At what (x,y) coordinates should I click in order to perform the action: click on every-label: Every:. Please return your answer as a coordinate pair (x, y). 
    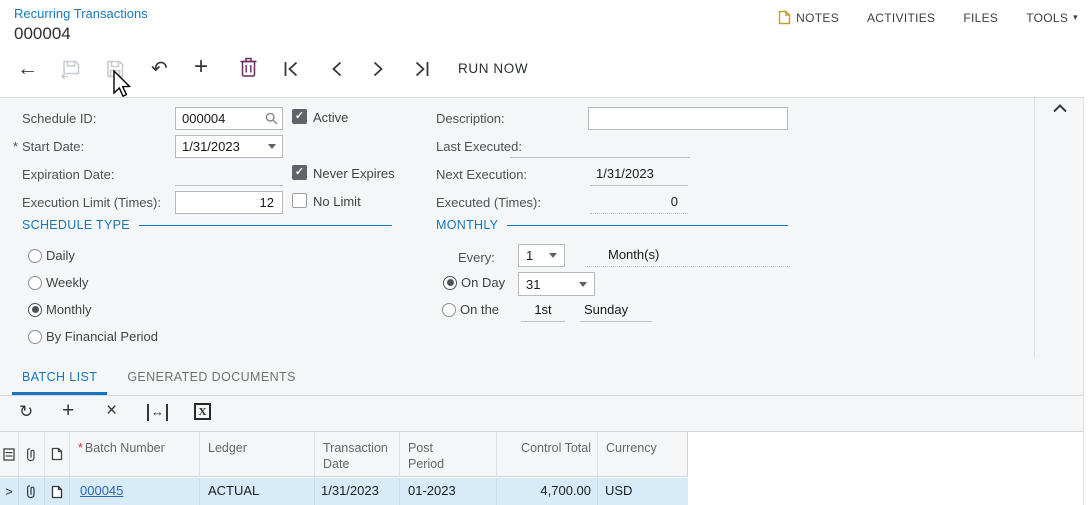
    Looking at the image, I should click on (476, 257).